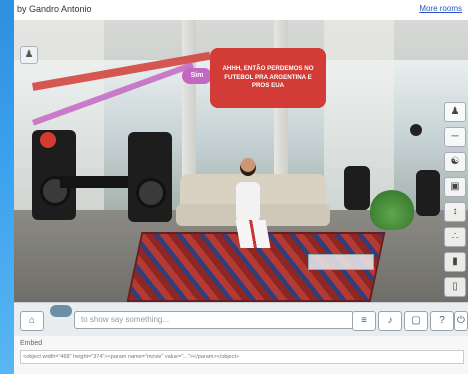 The width and height of the screenshot is (468, 374). I want to click on speaker-right, so click(150, 177).